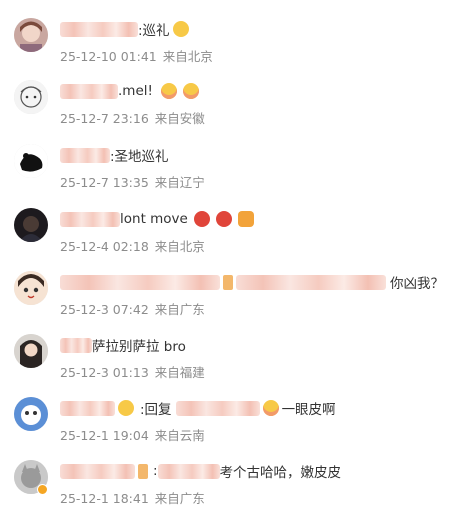 The width and height of the screenshot is (457, 516). What do you see at coordinates (228, 233) in the screenshot?
I see `comment-item: lont move 25-12-4 02:18 来自北京` at bounding box center [228, 233].